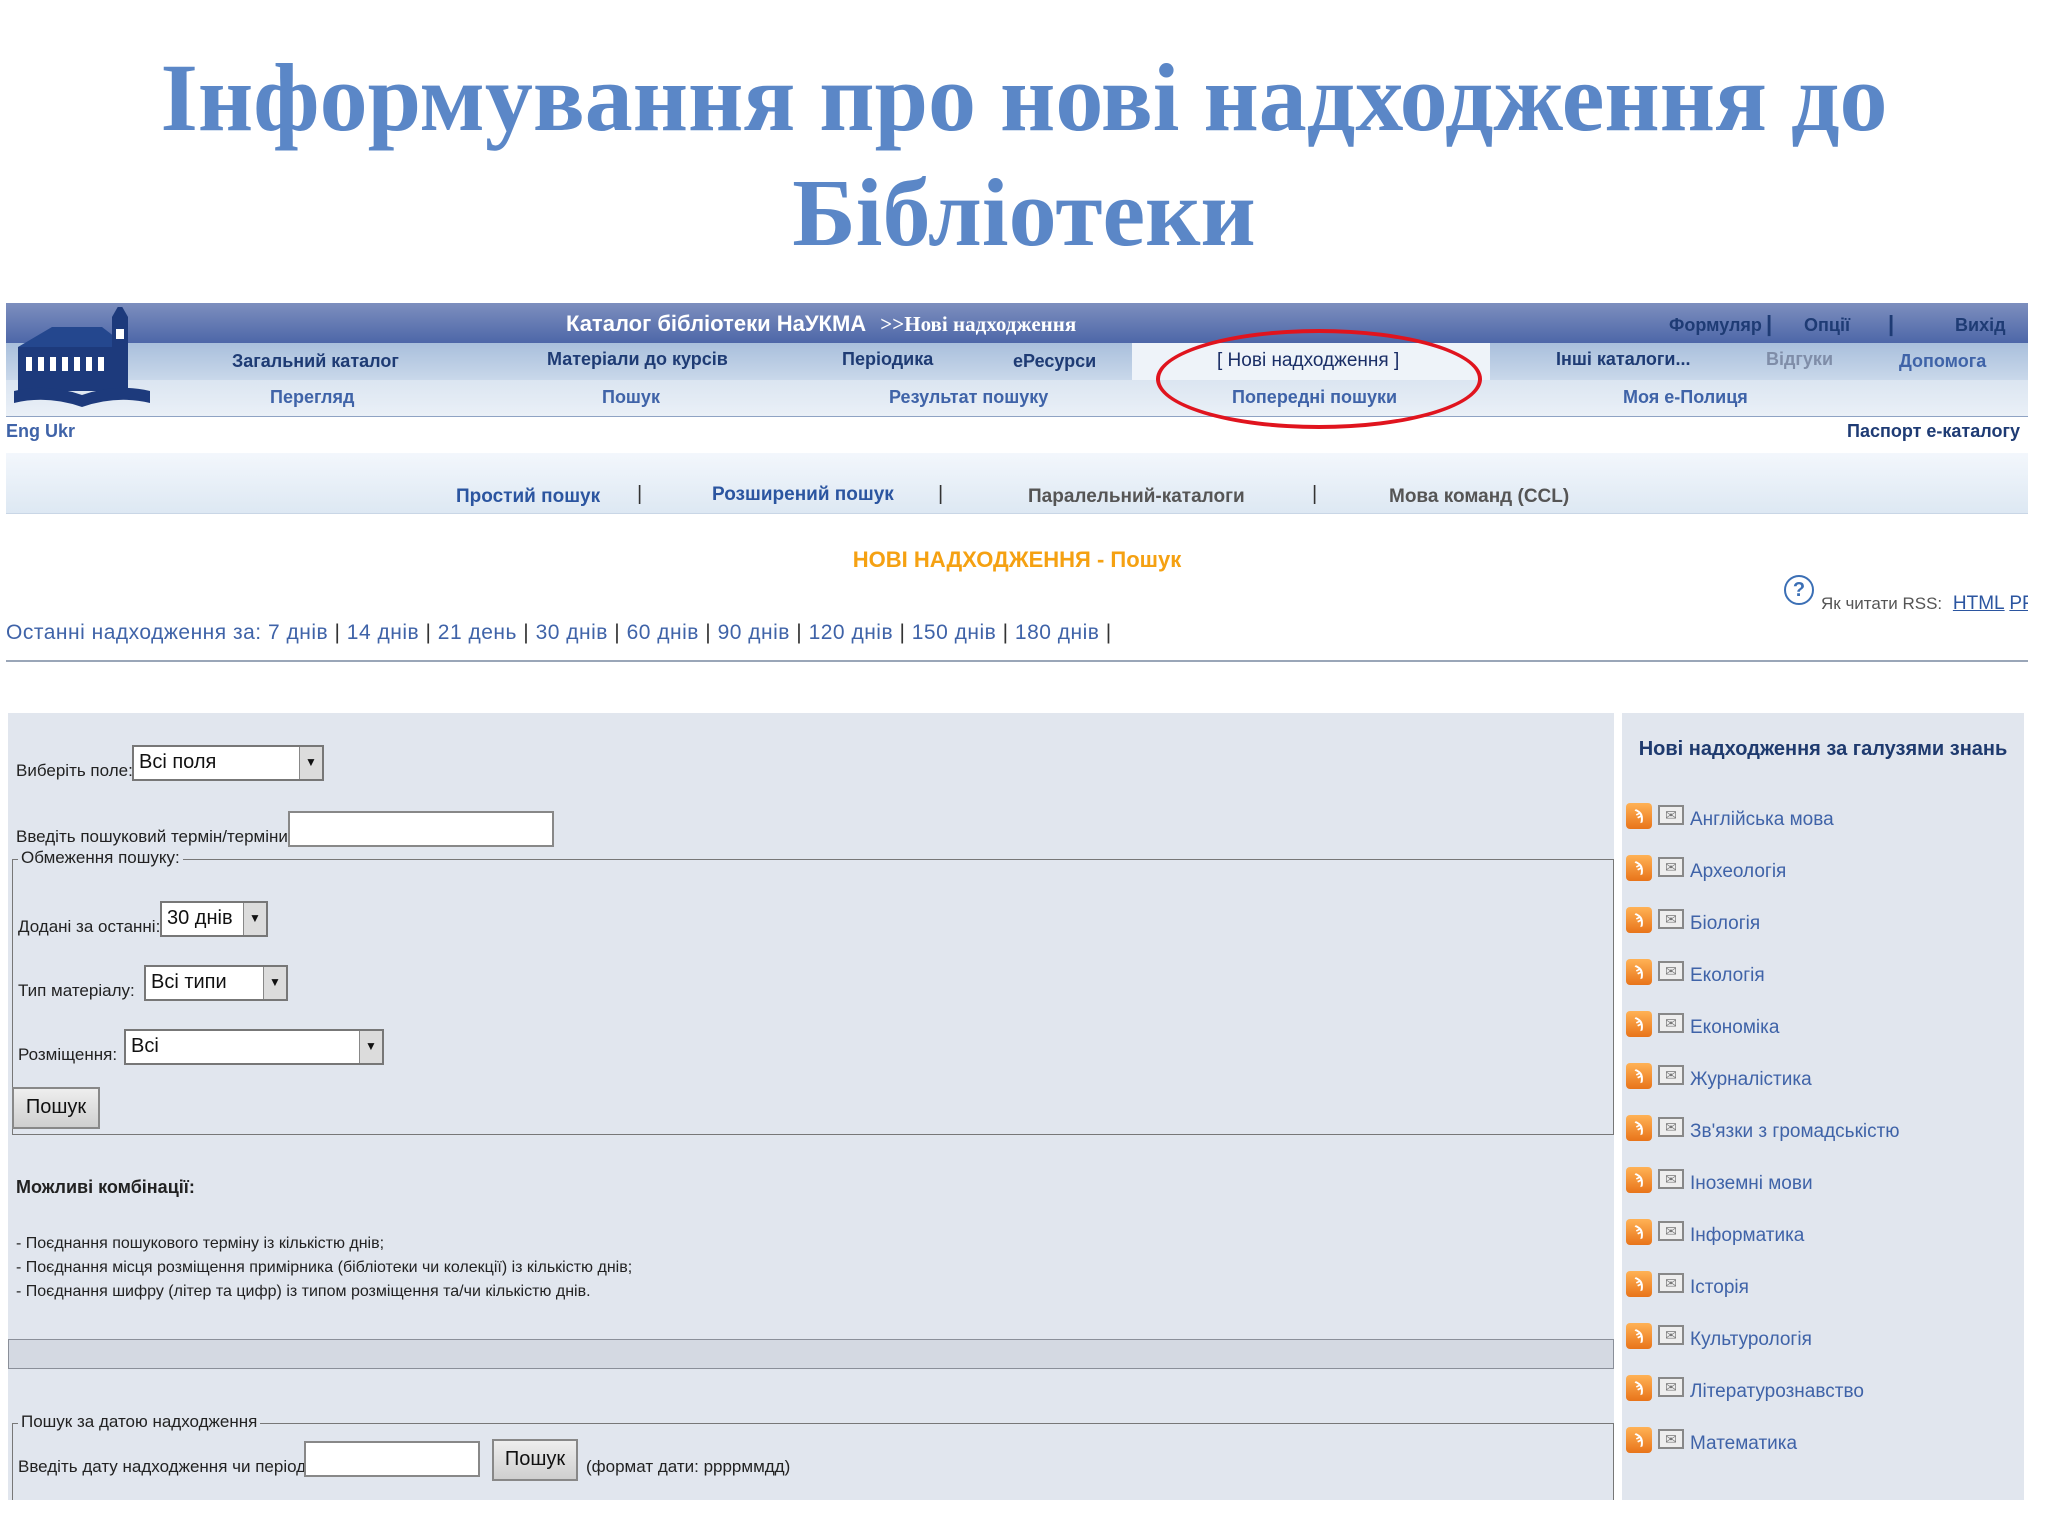 The width and height of the screenshot is (2048, 1536). I want to click on sidebar-item-label: Екологія, so click(1727, 976).